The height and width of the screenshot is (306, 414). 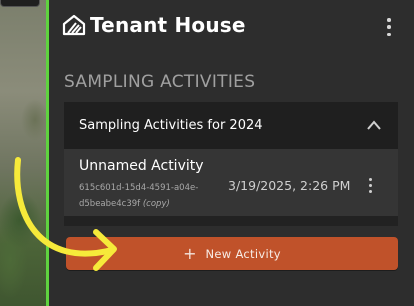 What do you see at coordinates (139, 196) in the screenshot?
I see `activity-id-text: 615c601d-15d4-4591-a04e-d5beabe4c39f` at bounding box center [139, 196].